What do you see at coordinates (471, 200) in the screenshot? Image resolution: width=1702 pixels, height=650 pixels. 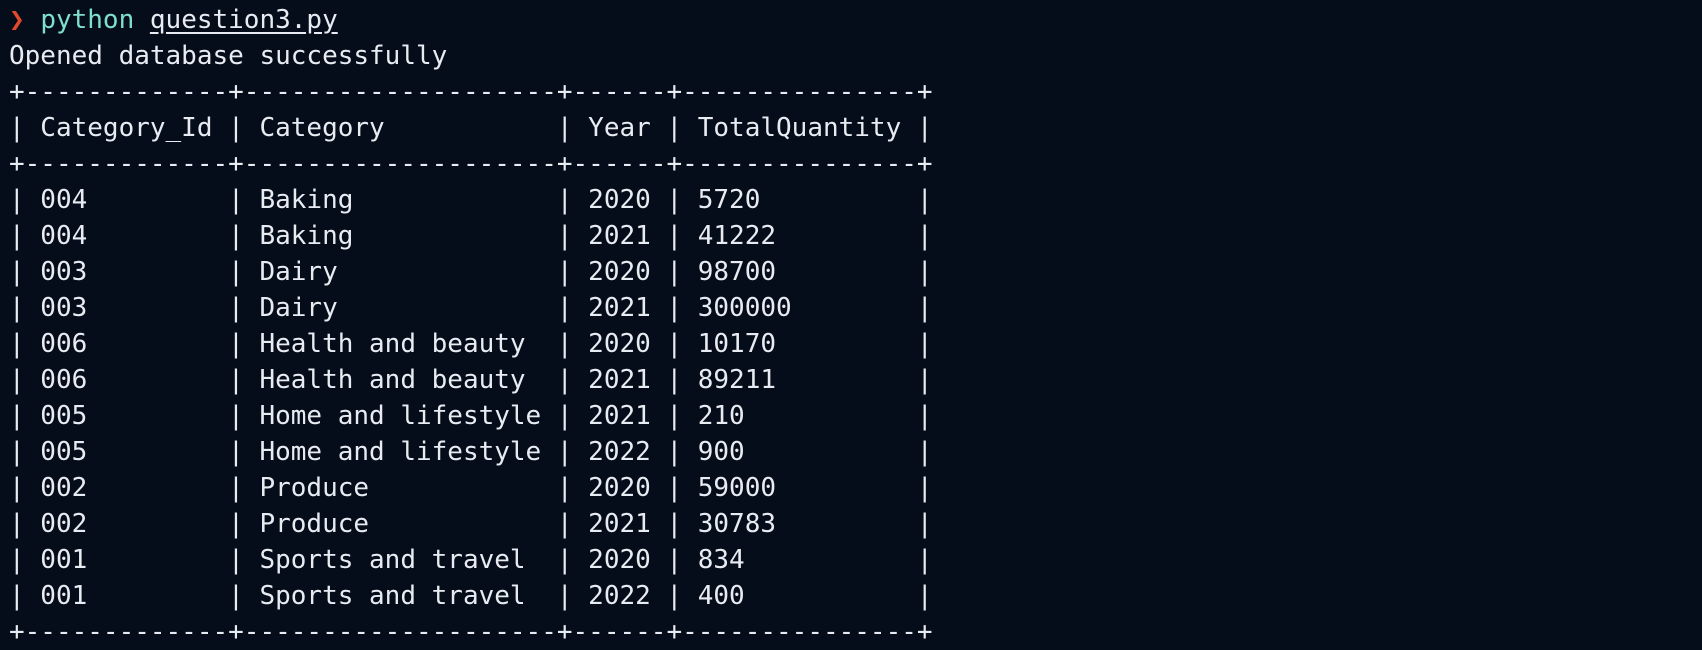 I see `table-row: | 004 | Baking | 2020 | 5720 |` at bounding box center [471, 200].